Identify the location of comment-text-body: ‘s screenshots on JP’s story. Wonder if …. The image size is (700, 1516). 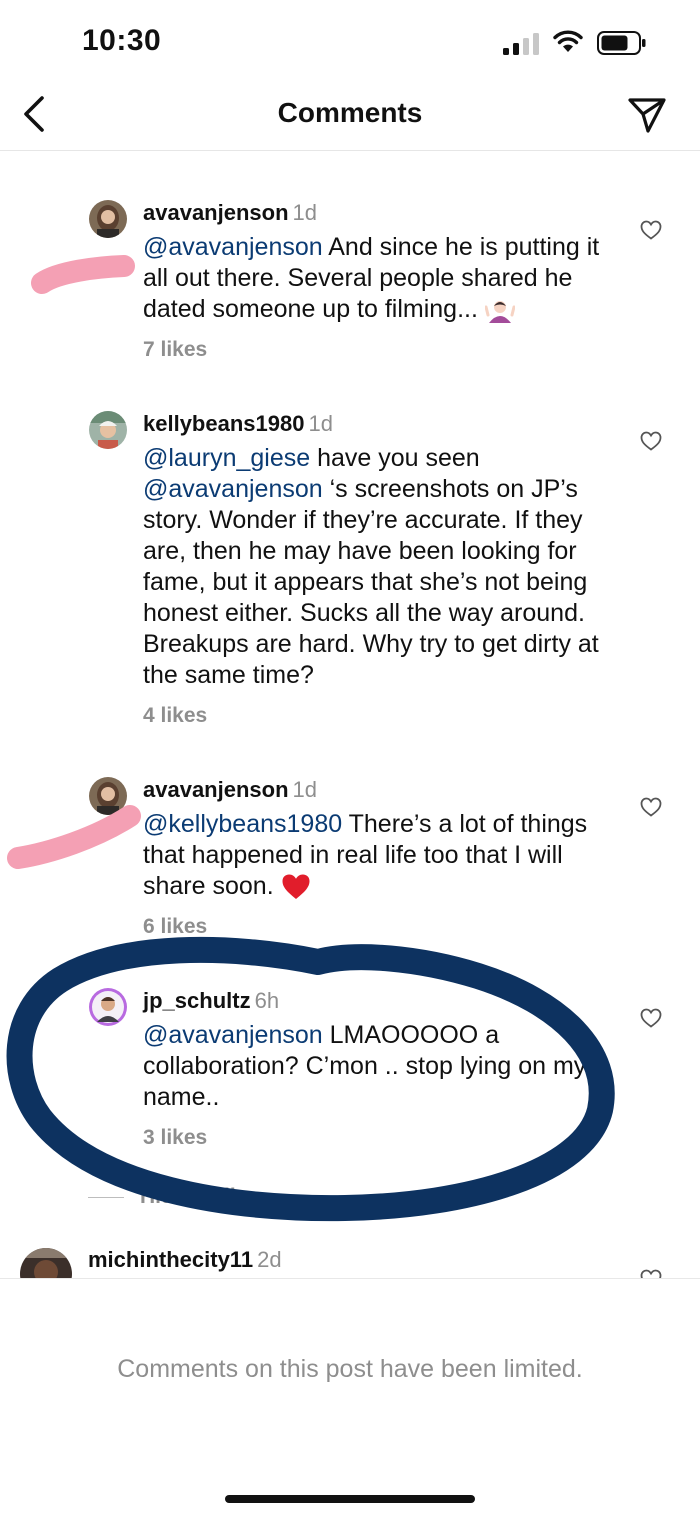
(371, 582).